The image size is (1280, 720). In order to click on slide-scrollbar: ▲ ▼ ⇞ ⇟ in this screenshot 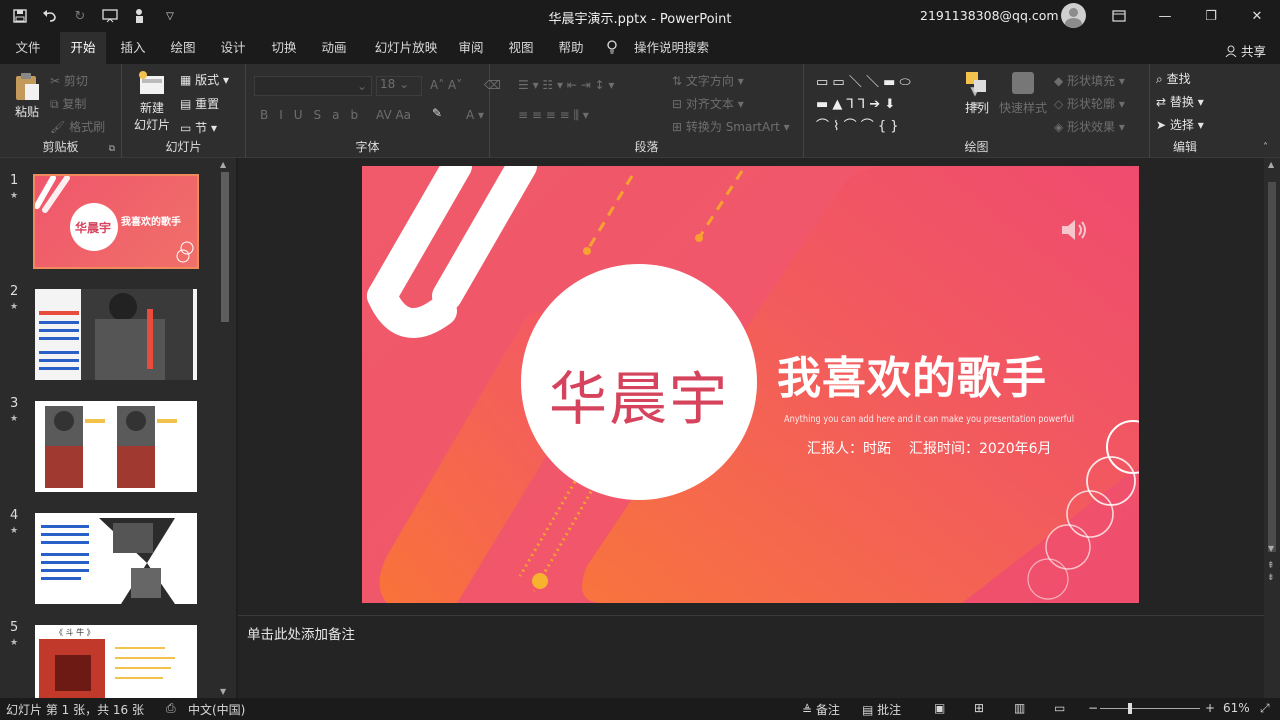, I will do `click(1272, 428)`.